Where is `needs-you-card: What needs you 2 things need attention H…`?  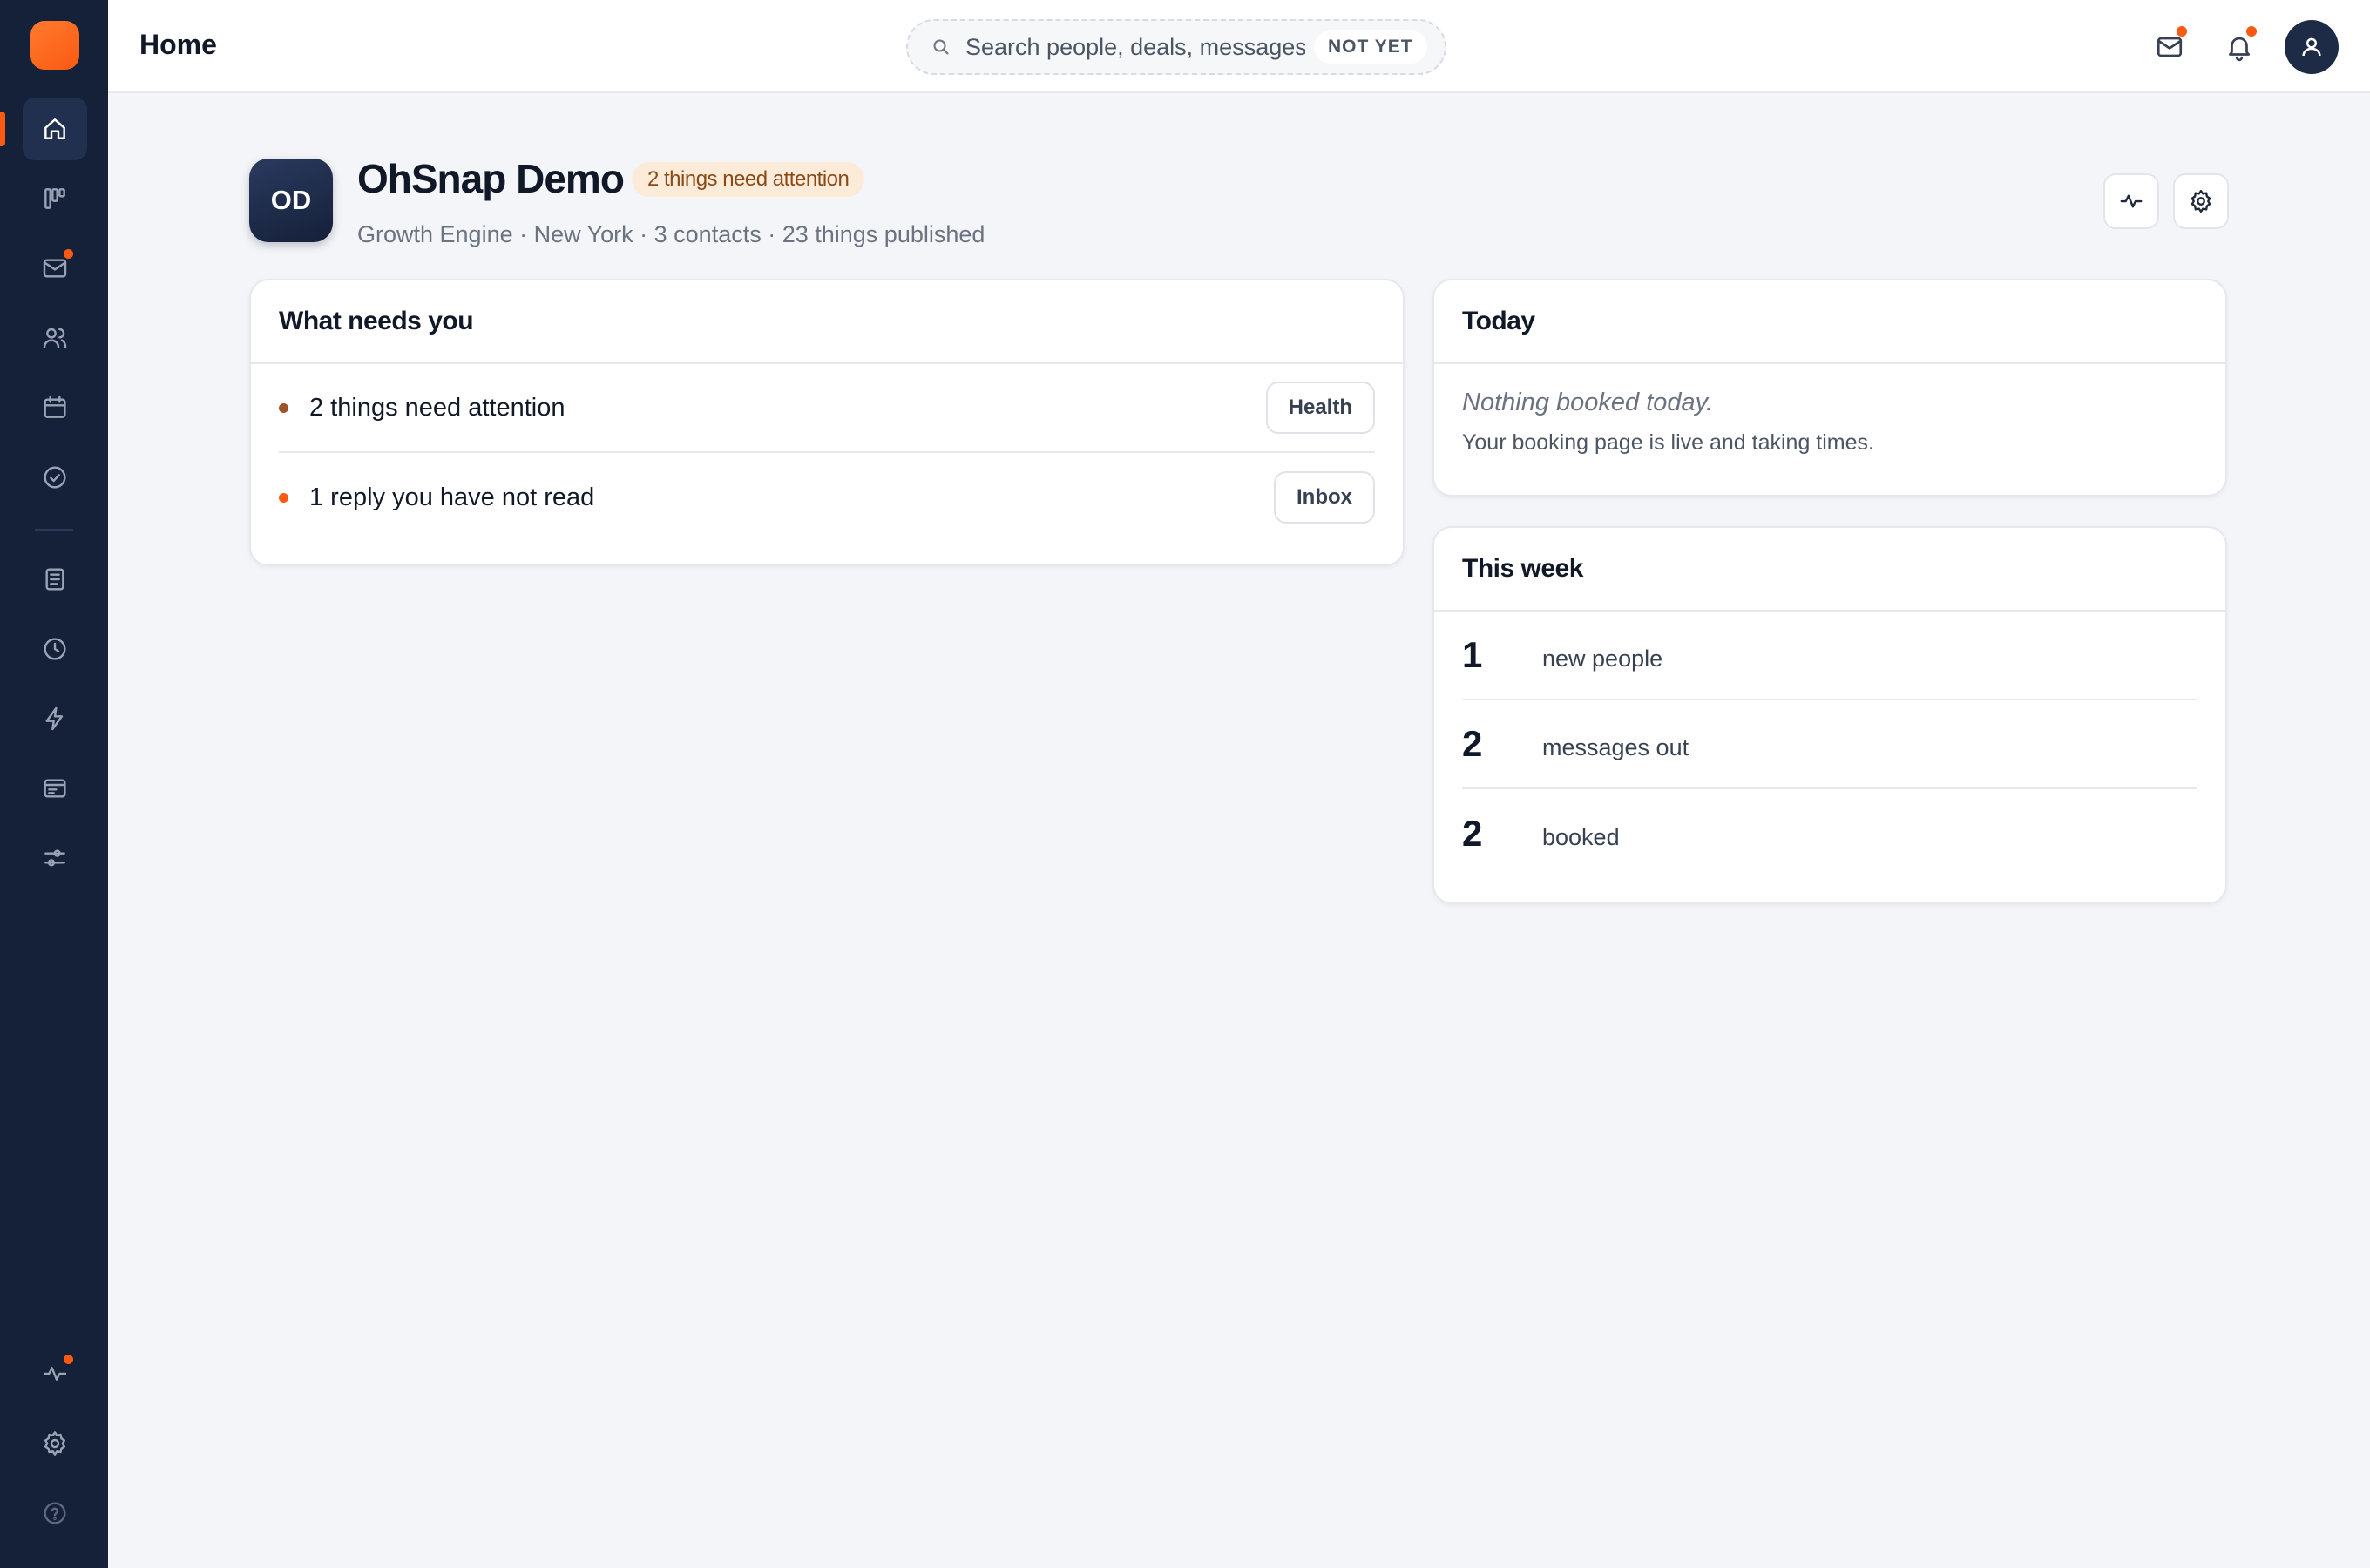
needs-you-card: What needs you 2 things need attention H… is located at coordinates (827, 422).